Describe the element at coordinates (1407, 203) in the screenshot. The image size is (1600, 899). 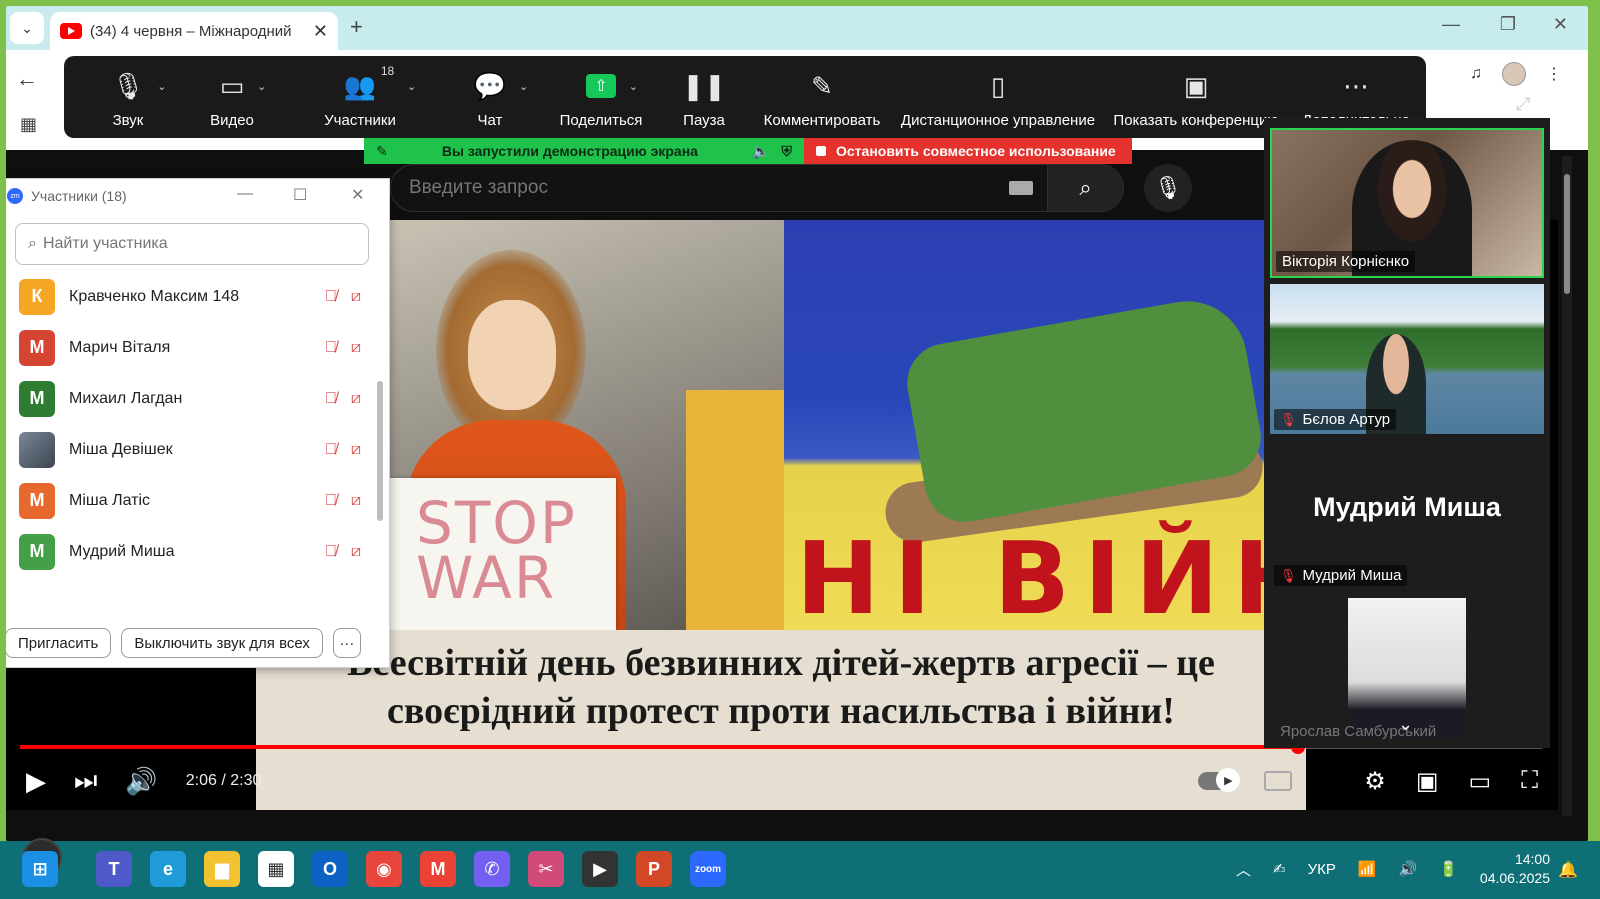
I see `video-tile: Вікторія Корнієнко` at that location.